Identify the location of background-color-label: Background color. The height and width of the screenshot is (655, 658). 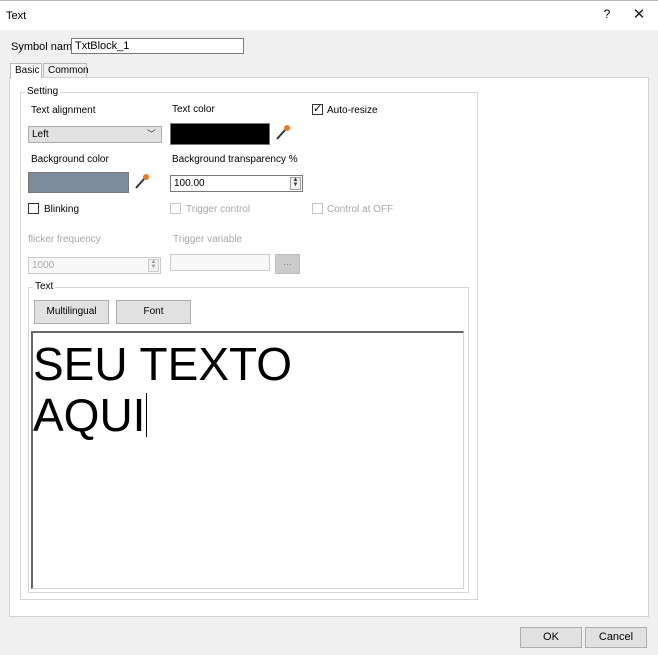
(70, 159).